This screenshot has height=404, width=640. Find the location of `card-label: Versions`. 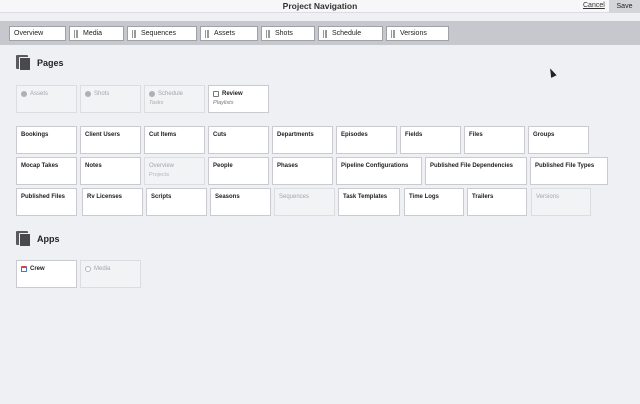

card-label: Versions is located at coordinates (548, 197).